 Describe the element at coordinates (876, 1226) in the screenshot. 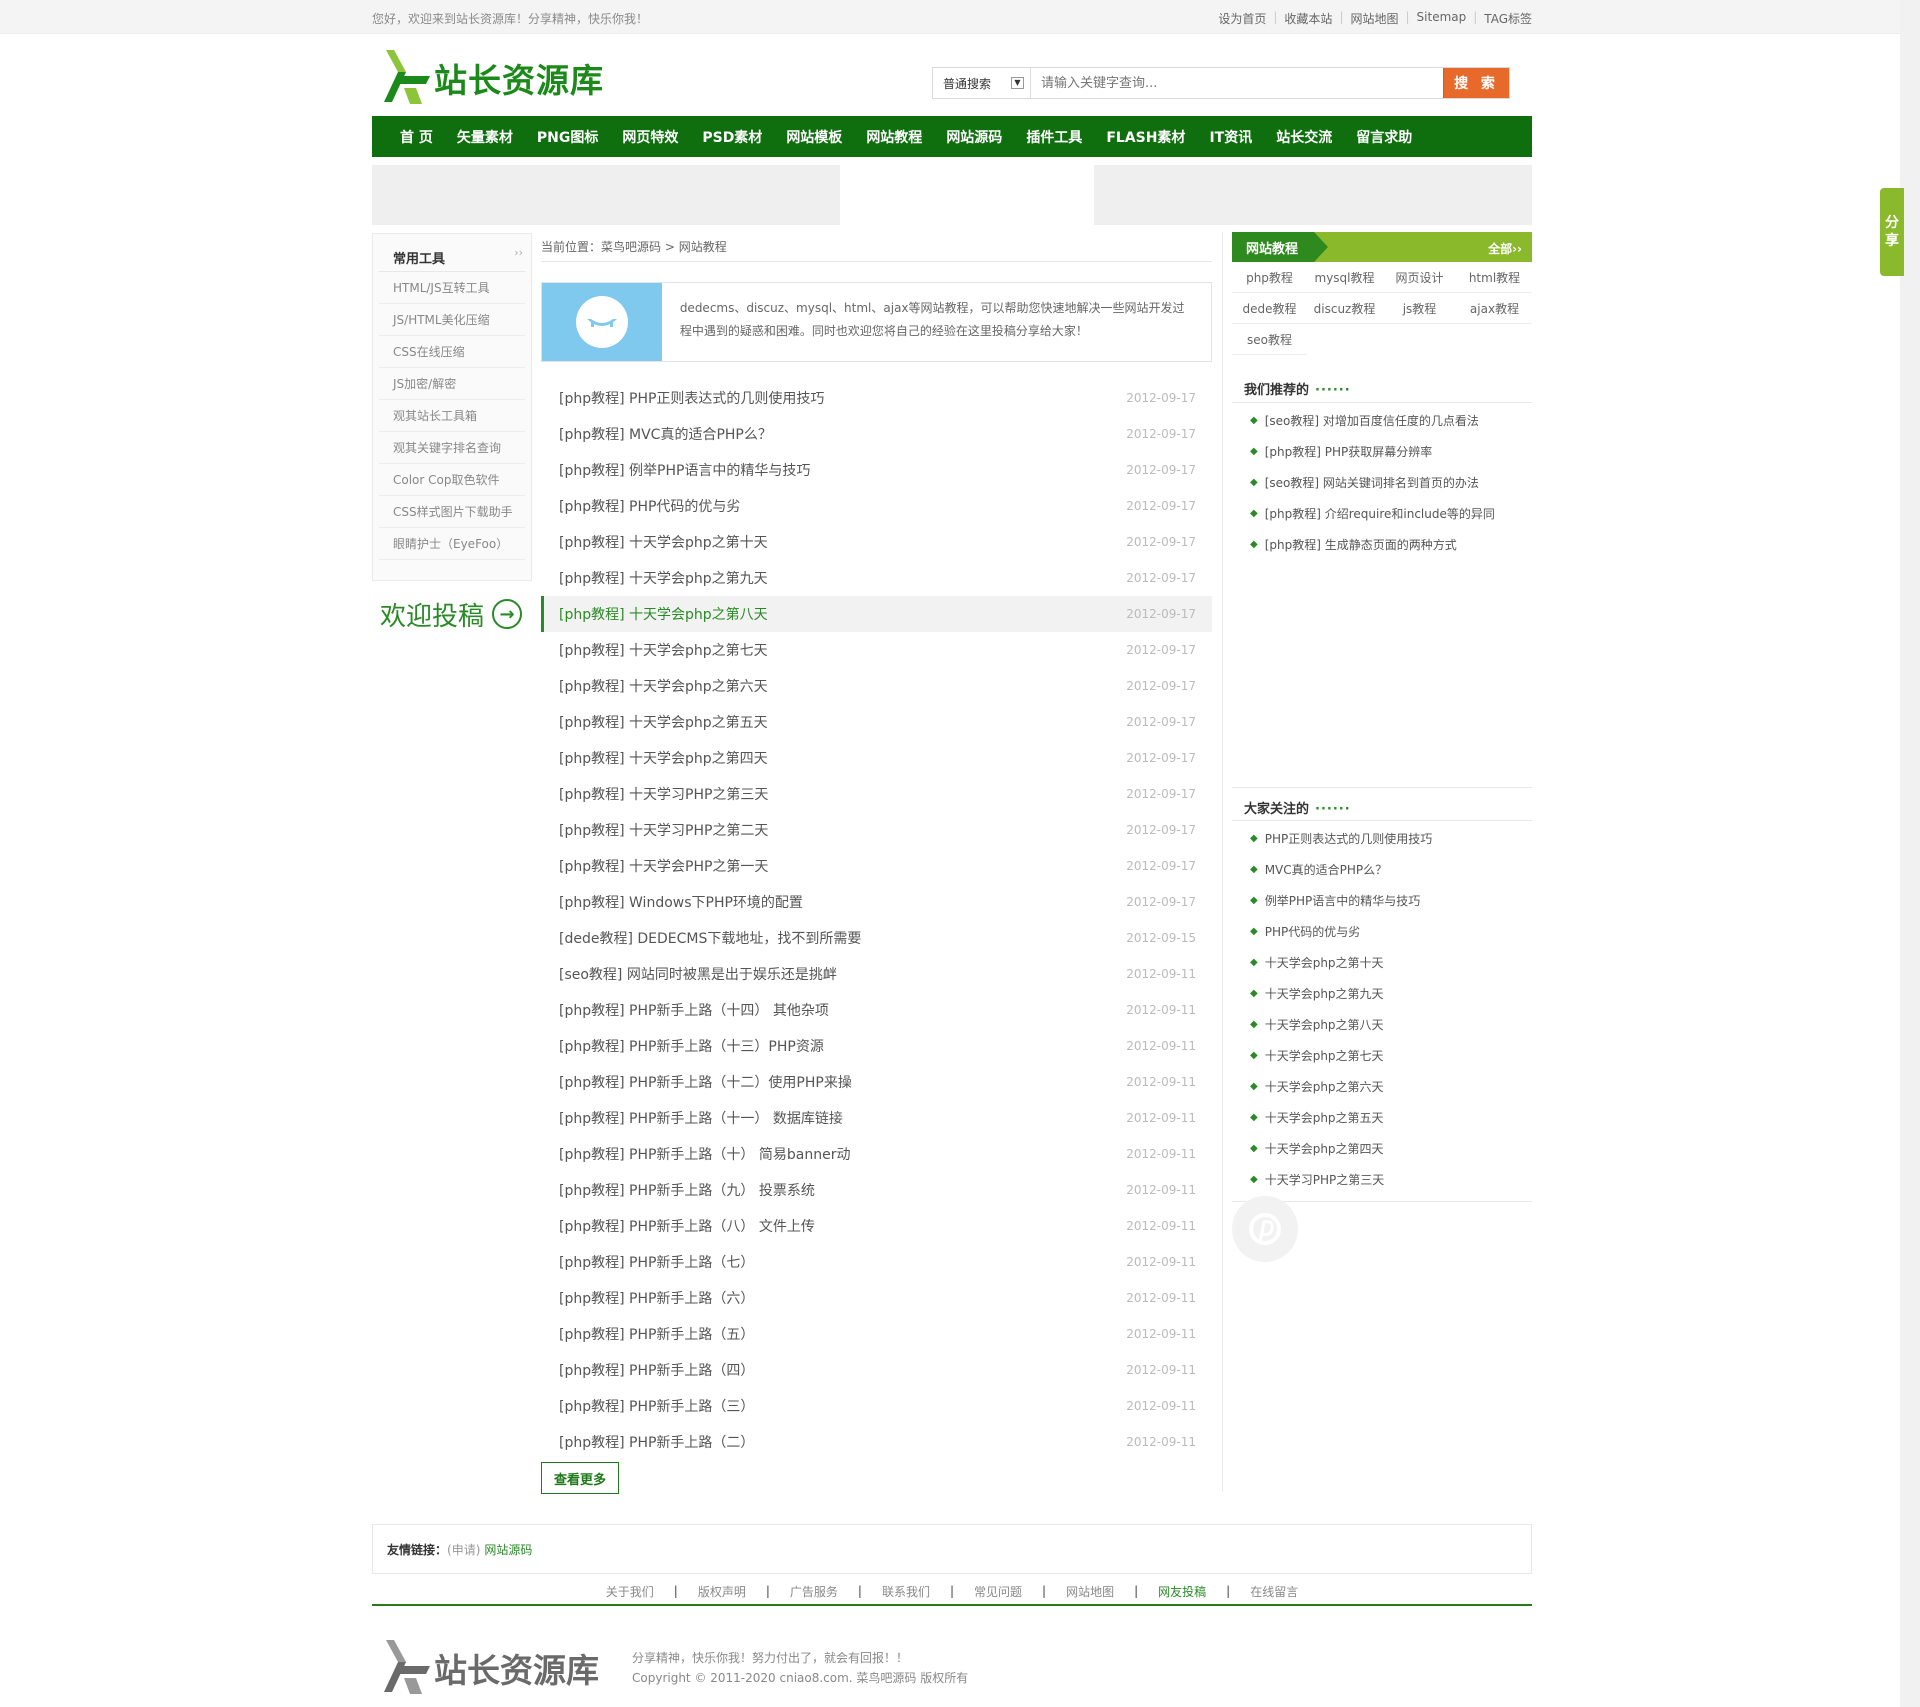

I see `article-row: [php教程] PHP新手上路（八） 文件上传 2012-09-11` at that location.